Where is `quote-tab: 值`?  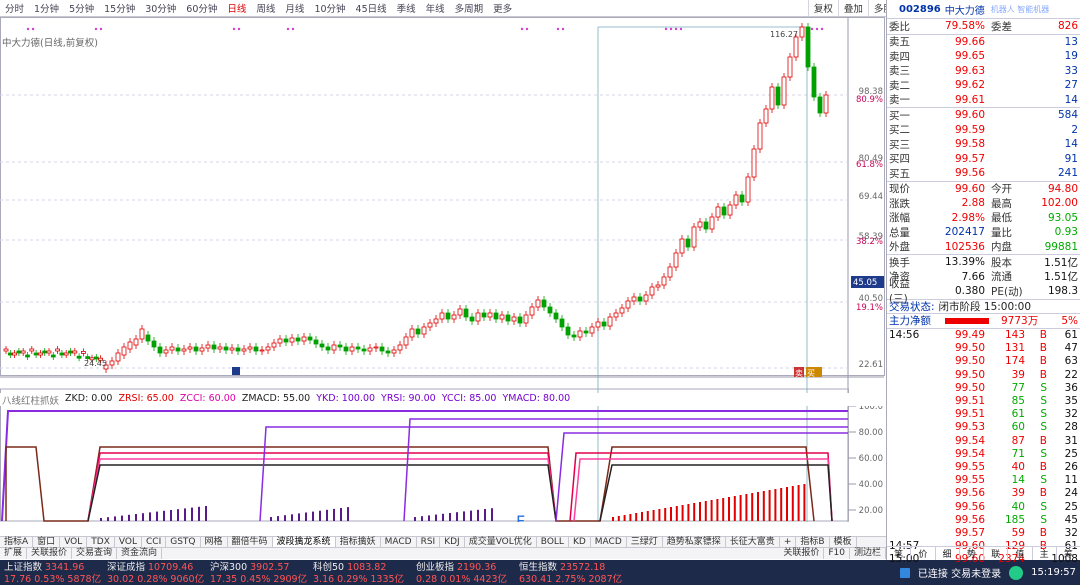
quote-tab: 值 is located at coordinates (1020, 553).